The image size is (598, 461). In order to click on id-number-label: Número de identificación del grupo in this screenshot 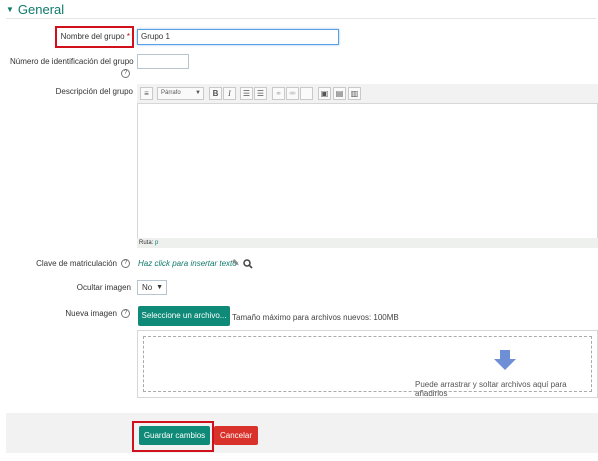, I will do `click(72, 61)`.